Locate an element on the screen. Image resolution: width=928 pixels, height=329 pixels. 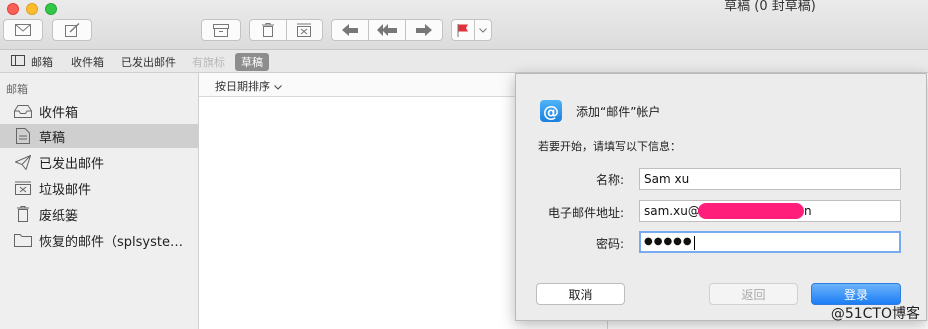
fav-flagged: 有旗标 is located at coordinates (208, 62).